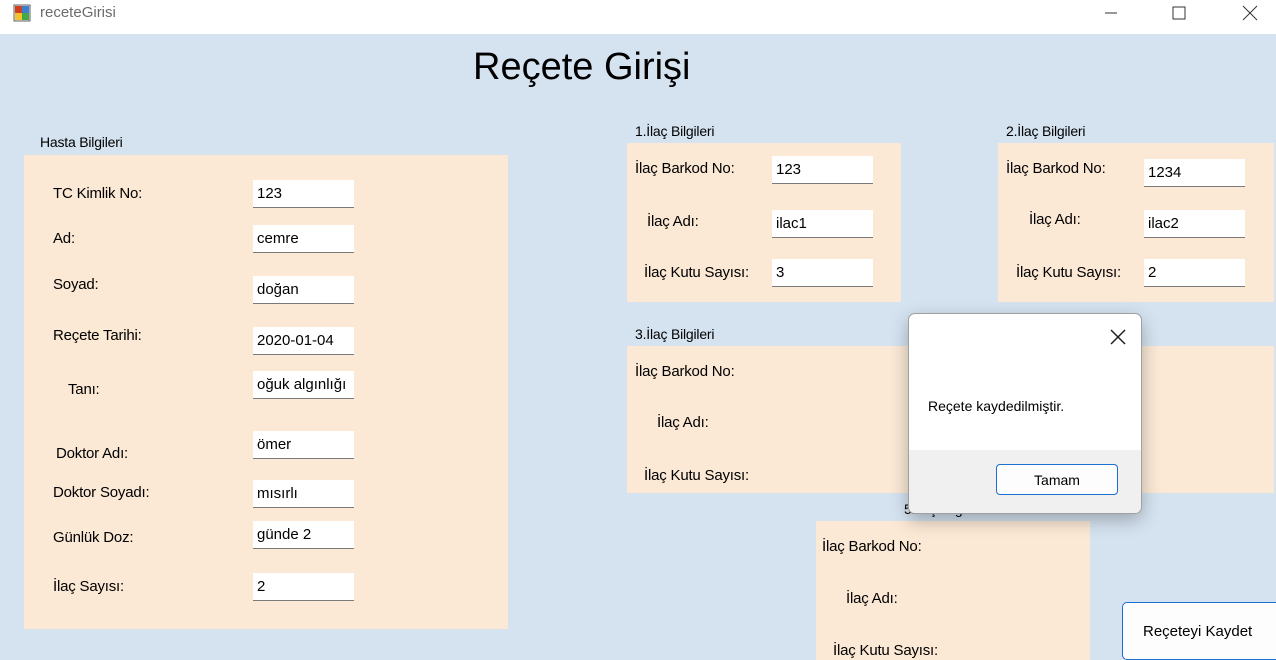 Image resolution: width=1276 pixels, height=660 pixels. I want to click on drug1-name-label: İlaç Adı:, so click(673, 221).